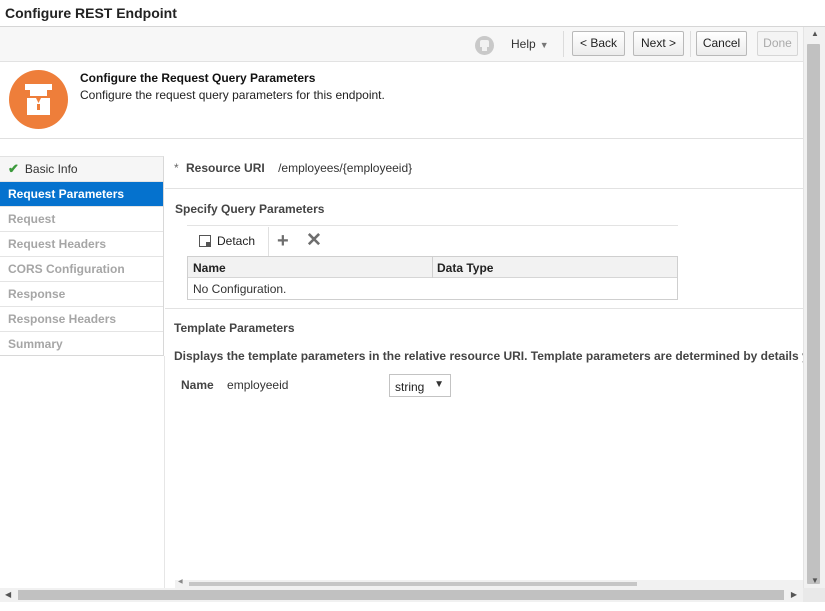 This screenshot has width=825, height=611. I want to click on detach-icon, so click(205, 241).